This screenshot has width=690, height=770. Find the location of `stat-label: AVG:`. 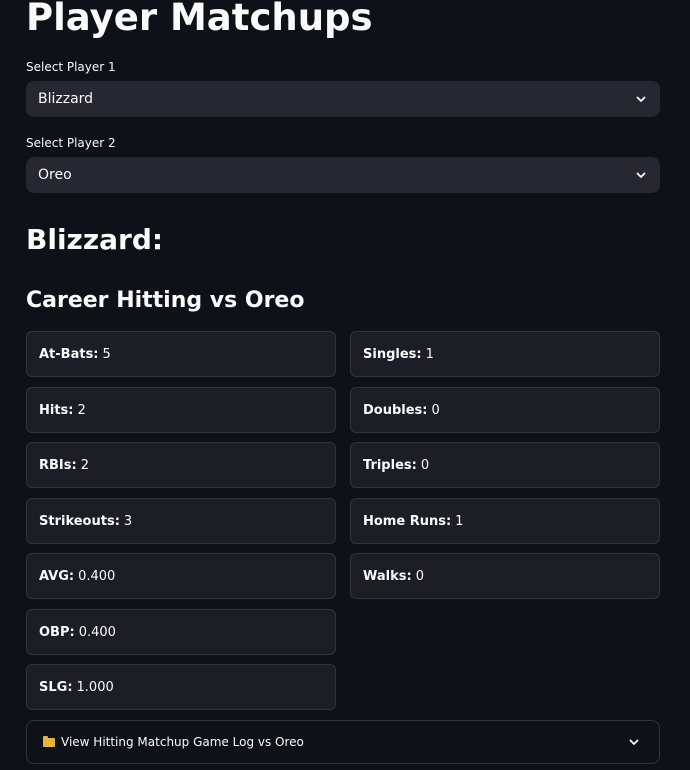

stat-label: AVG: is located at coordinates (57, 576).